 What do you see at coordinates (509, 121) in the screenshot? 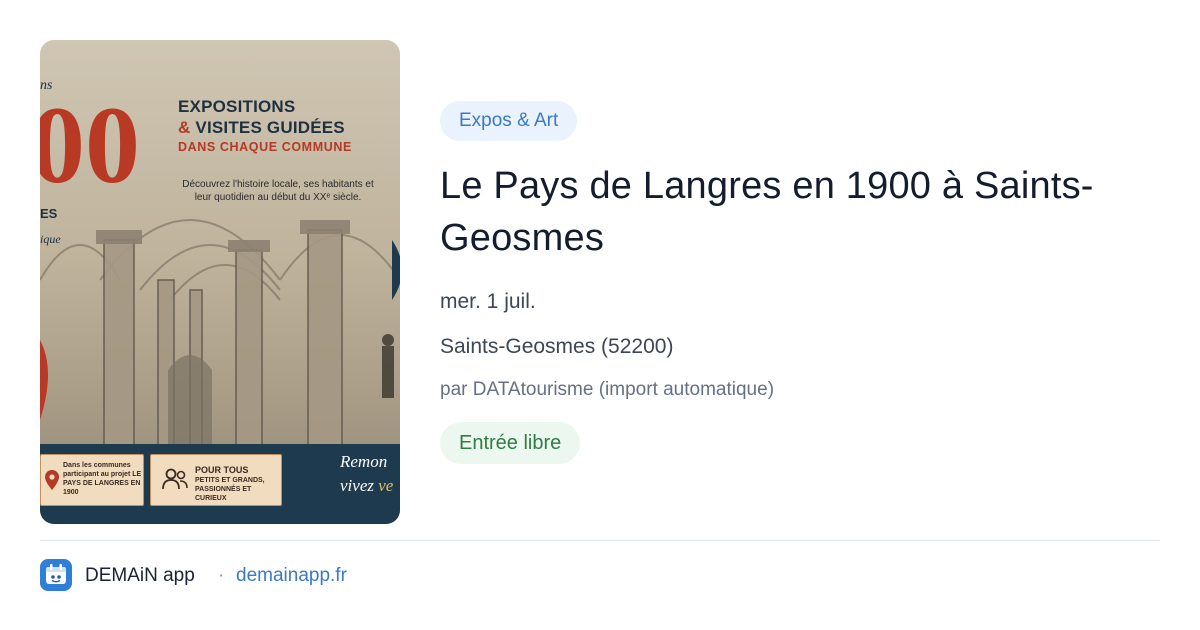
I see `category-badge: Expos & Art` at bounding box center [509, 121].